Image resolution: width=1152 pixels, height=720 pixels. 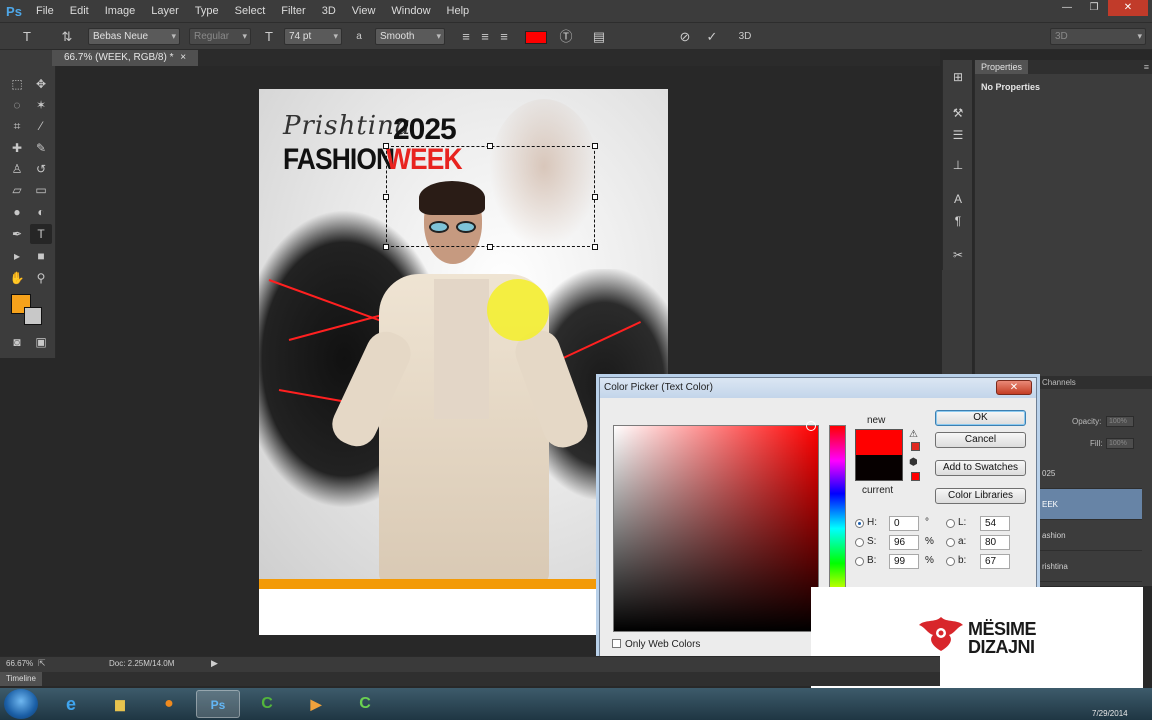 What do you see at coordinates (169, 704) in the screenshot?
I see `firefox-icon: ●` at bounding box center [169, 704].